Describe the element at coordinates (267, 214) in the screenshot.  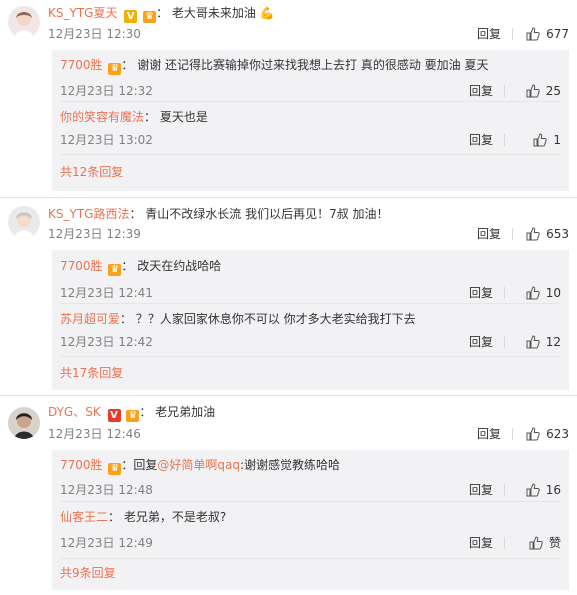
I see `comment-text: 青山不改绿水长流 我们以后再见！7叔 加油！` at that location.